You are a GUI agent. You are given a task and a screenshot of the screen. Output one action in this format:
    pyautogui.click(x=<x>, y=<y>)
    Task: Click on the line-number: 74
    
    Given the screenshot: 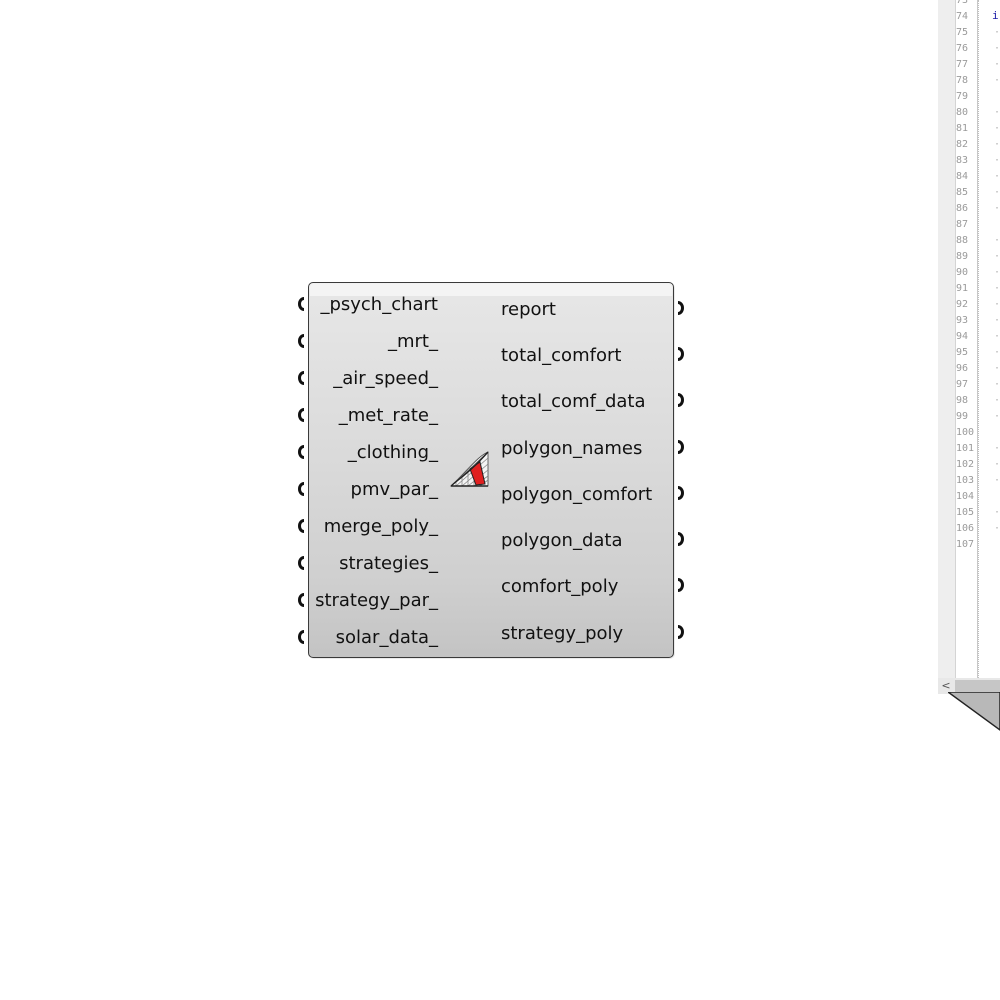 What is the action you would take?
    pyautogui.click(x=962, y=16)
    